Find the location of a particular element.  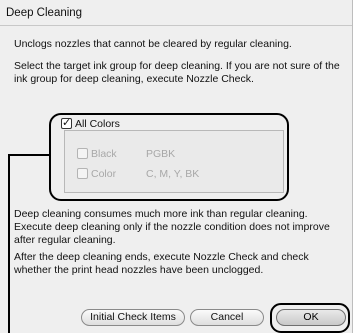

color-inks: C, M, Y, BK is located at coordinates (173, 174).